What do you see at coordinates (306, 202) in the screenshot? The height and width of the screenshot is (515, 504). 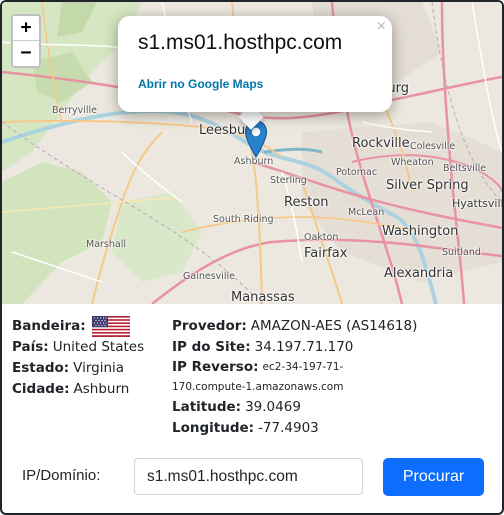 I see `map-label-reston: Reston` at bounding box center [306, 202].